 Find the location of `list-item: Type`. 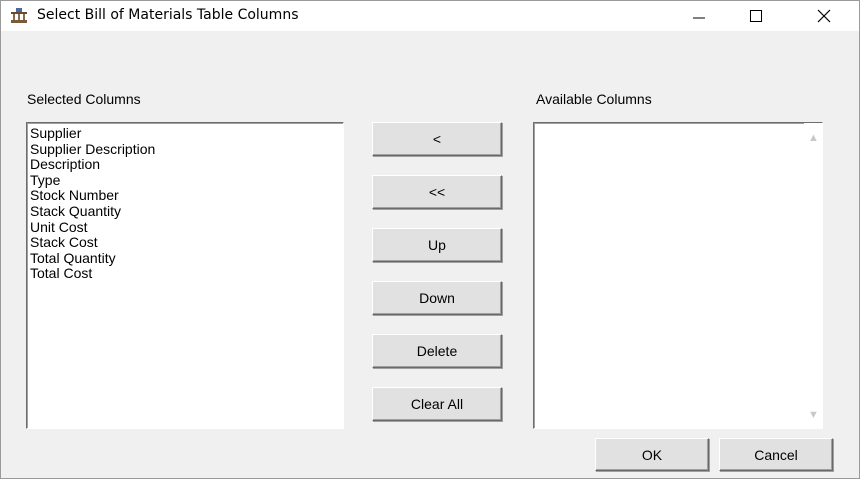

list-item: Type is located at coordinates (186, 180).